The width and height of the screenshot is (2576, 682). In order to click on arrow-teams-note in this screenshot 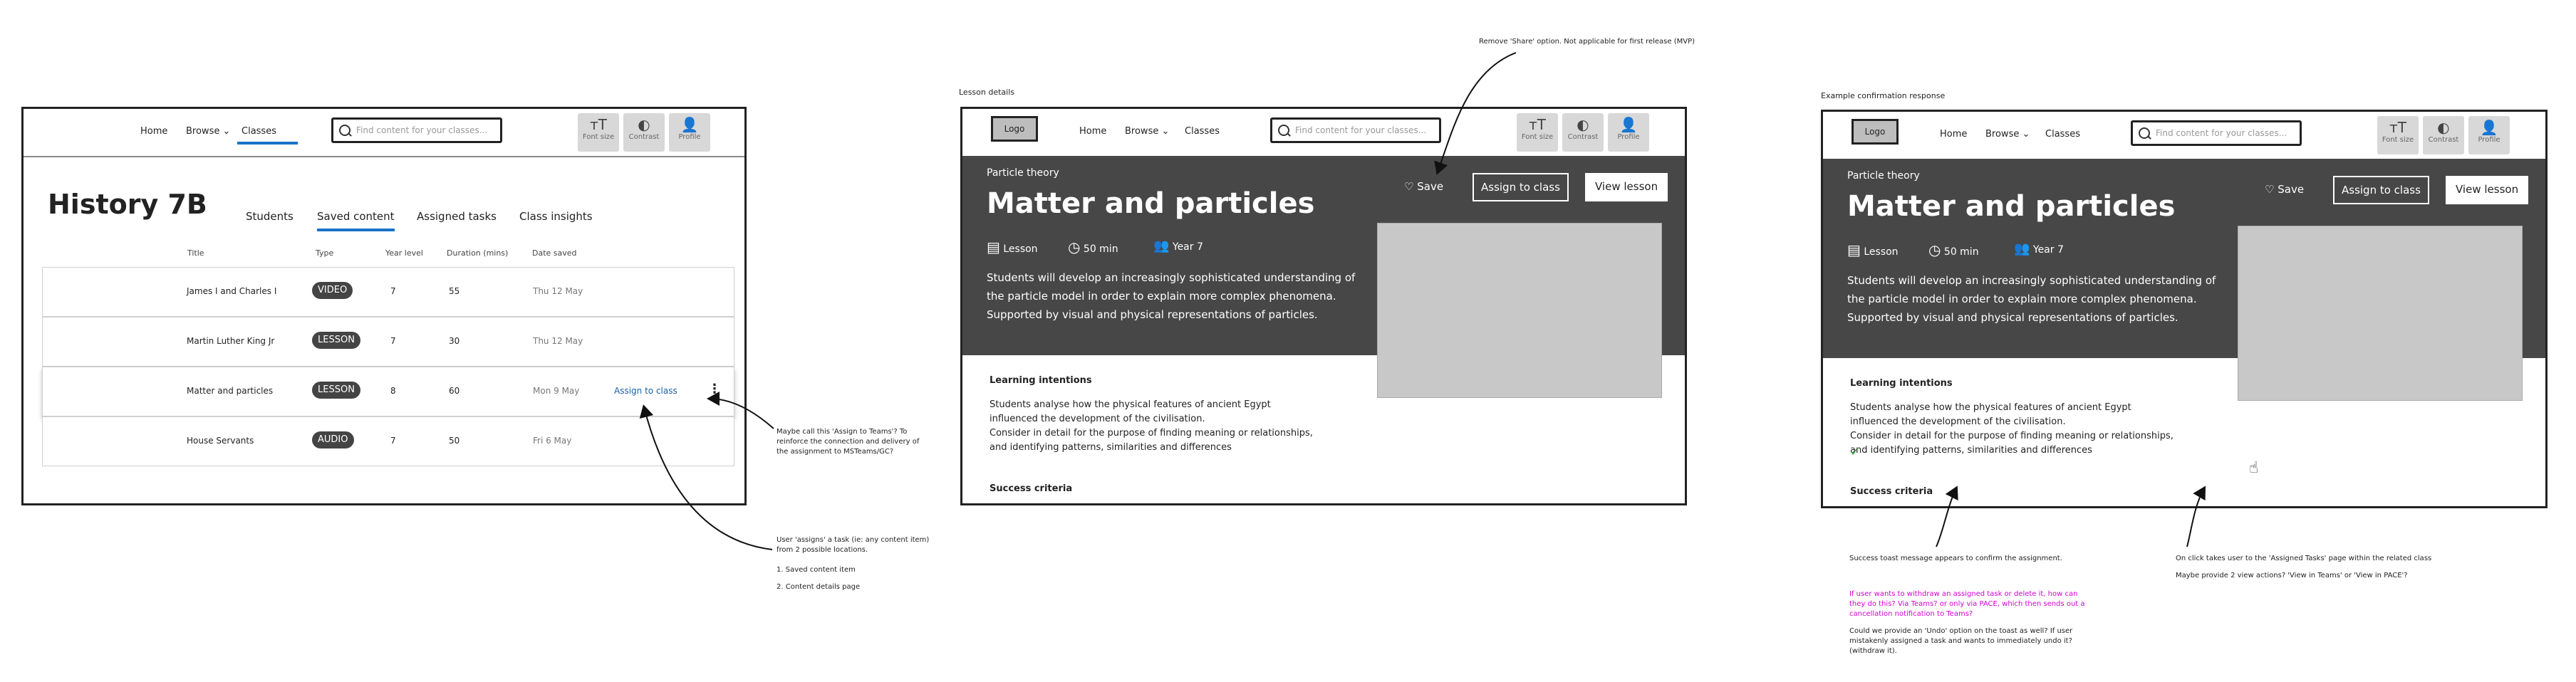, I will do `click(740, 410)`.